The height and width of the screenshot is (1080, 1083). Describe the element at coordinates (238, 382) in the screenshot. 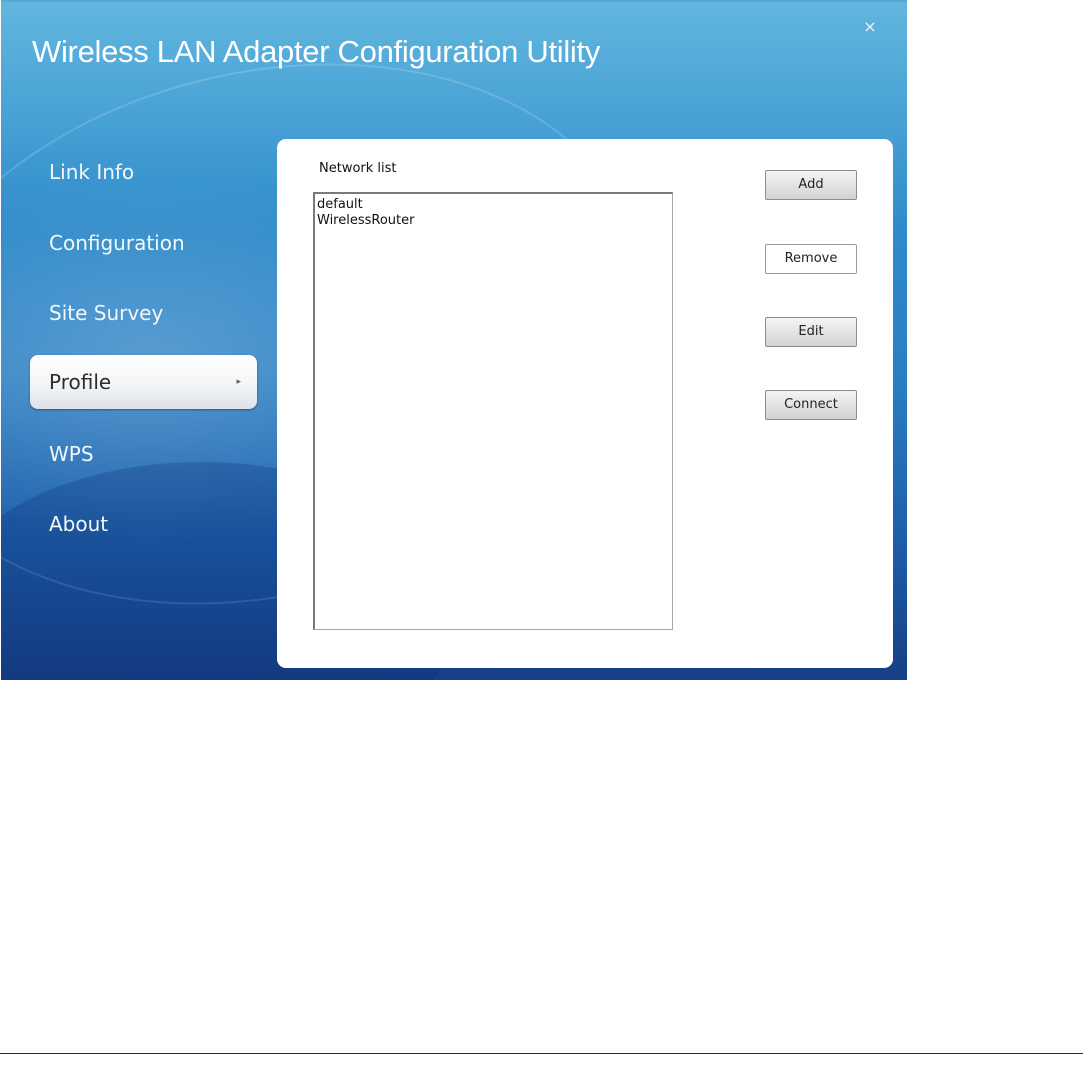

I see `chevron-right-icon: ▸` at that location.